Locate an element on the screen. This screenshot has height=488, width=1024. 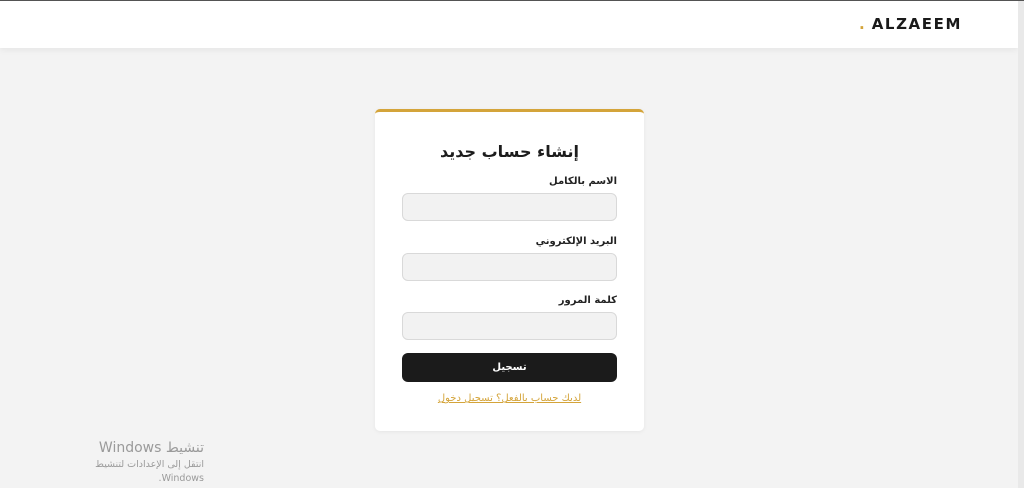
full-name-input is located at coordinates (509, 207).